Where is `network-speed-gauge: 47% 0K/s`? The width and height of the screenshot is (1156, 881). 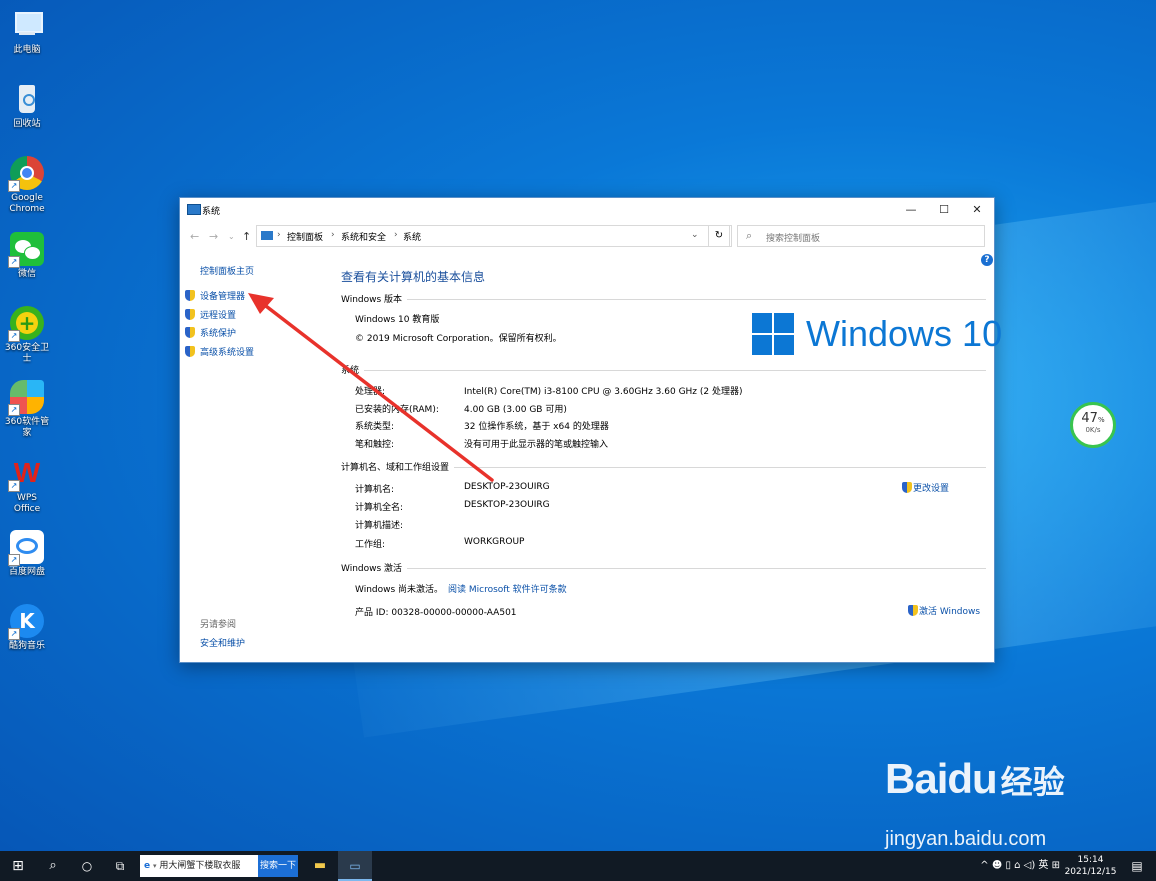 network-speed-gauge: 47% 0K/s is located at coordinates (1093, 425).